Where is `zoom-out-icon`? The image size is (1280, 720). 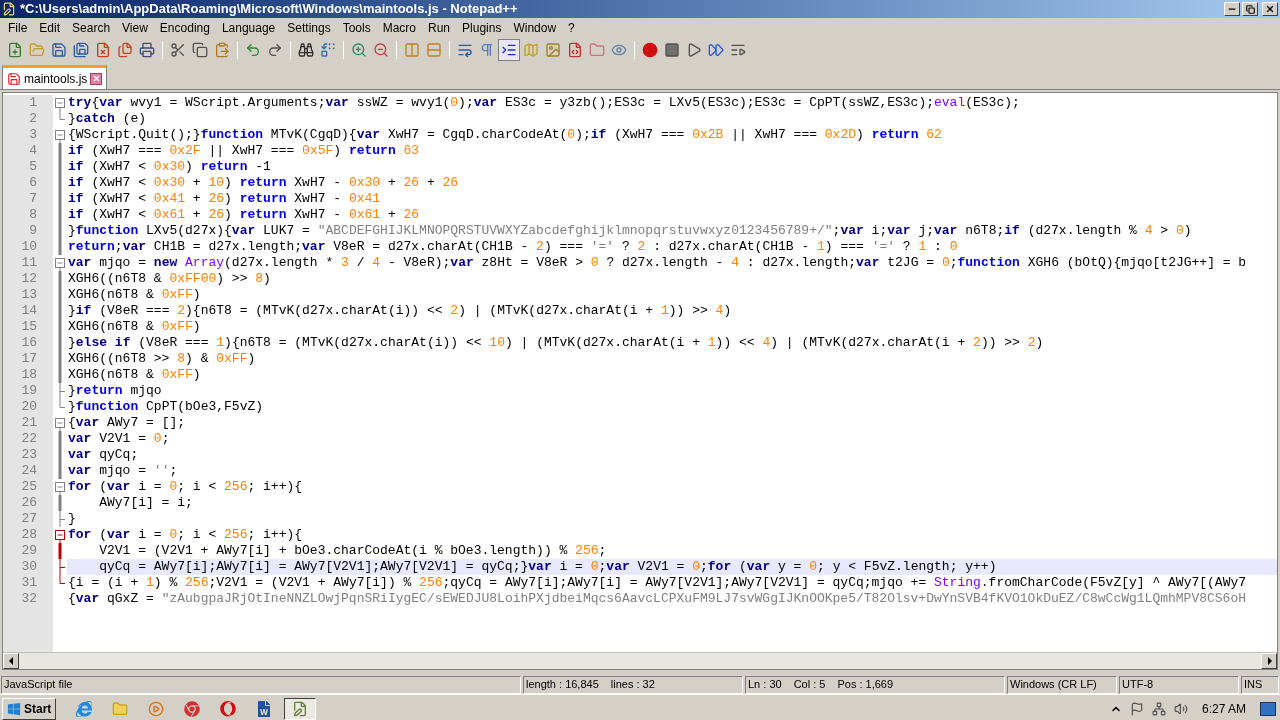
zoom-out-icon is located at coordinates (381, 50).